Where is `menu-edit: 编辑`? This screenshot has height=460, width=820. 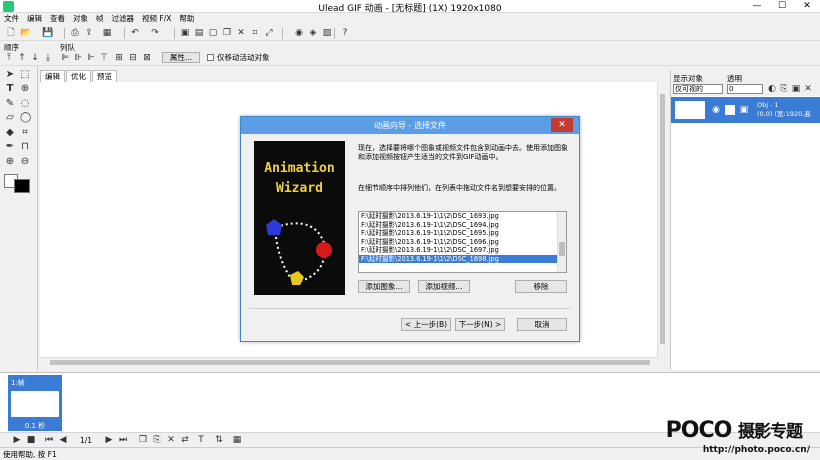 menu-edit: 编辑 is located at coordinates (34, 19).